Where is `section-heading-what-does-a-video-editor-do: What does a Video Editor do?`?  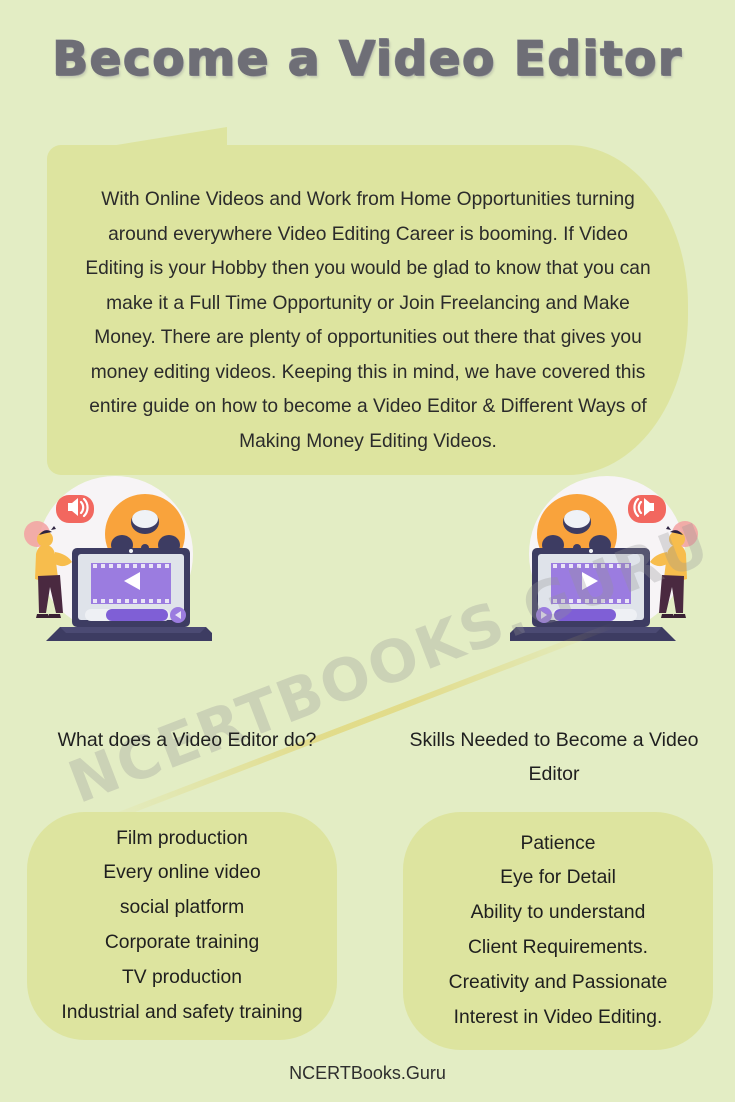
section-heading-what-does-a-video-editor-do: What does a Video Editor do? is located at coordinates (187, 740).